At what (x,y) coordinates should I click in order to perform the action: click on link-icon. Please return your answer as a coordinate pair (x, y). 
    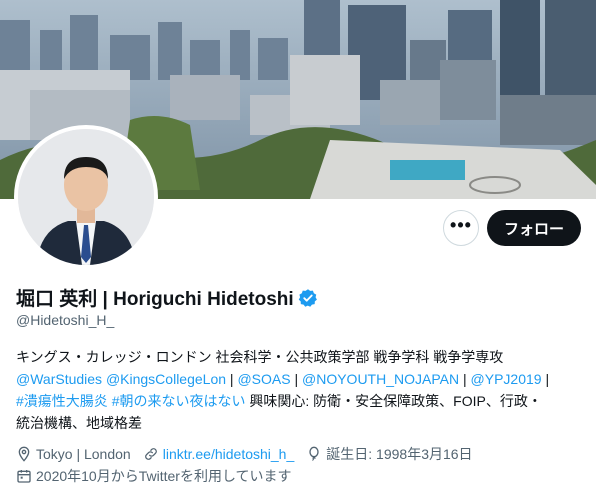
    Looking at the image, I should click on (151, 454).